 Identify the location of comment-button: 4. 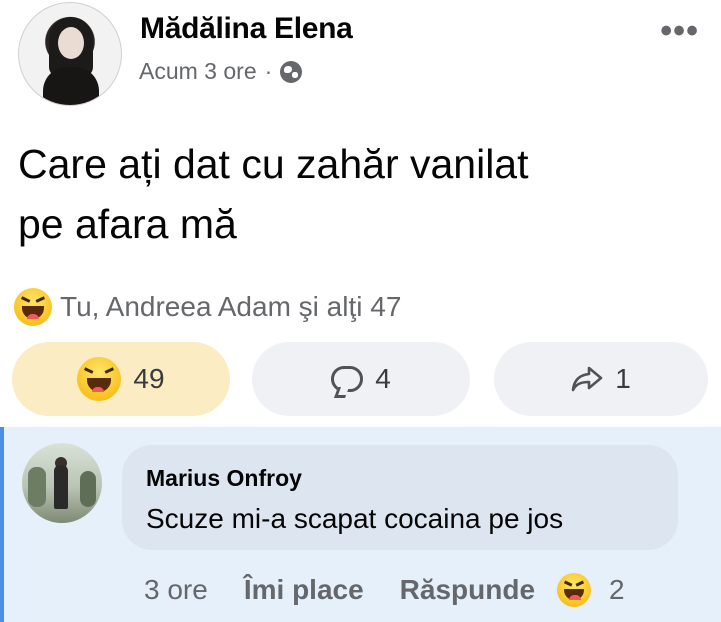
(361, 379).